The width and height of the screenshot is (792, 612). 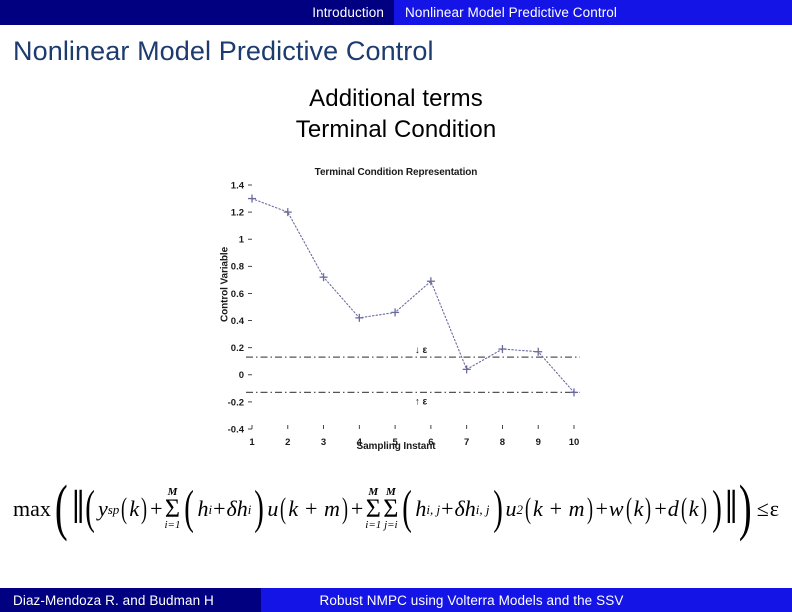 What do you see at coordinates (616, 508) in the screenshot?
I see `eq-w: w` at bounding box center [616, 508].